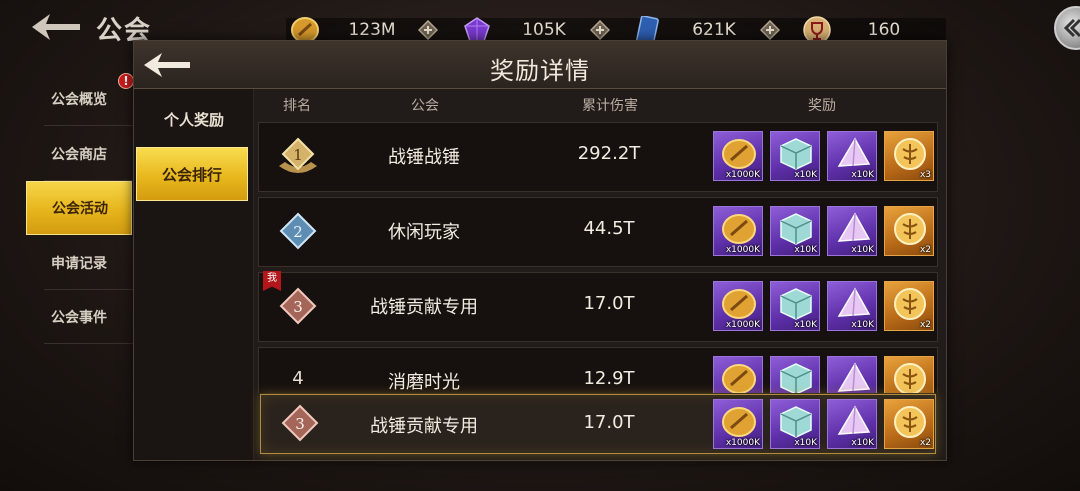  I want to click on panel-tabs: 个人奖励 公会排行, so click(194, 274).